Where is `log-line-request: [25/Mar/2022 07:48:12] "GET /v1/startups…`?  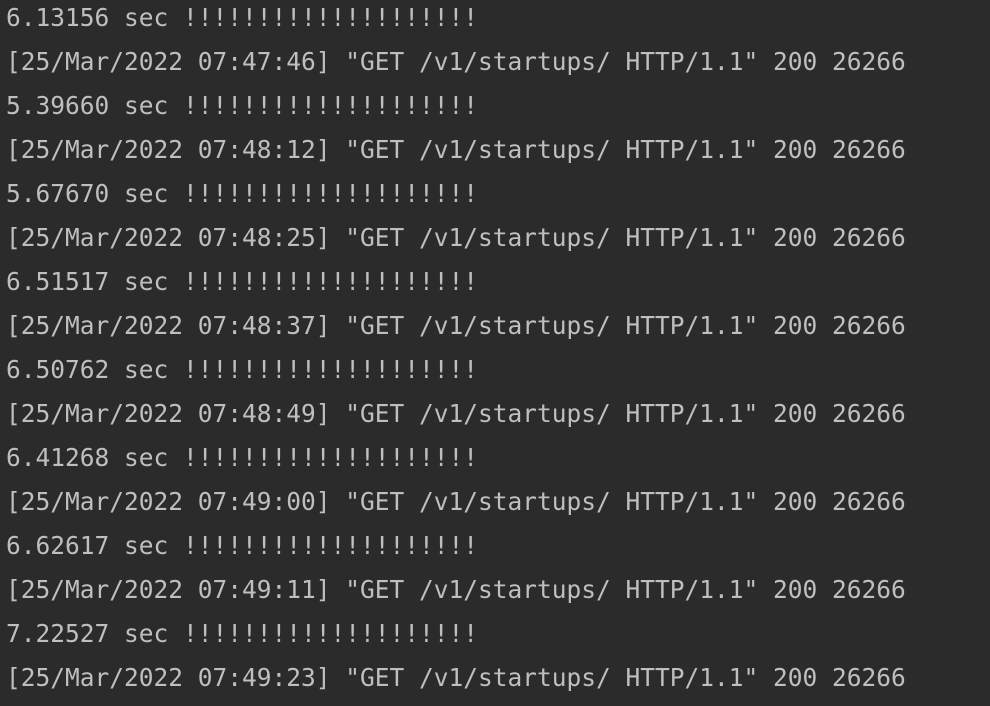 log-line-request: [25/Mar/2022 07:48:12] "GET /v1/startups… is located at coordinates (456, 149).